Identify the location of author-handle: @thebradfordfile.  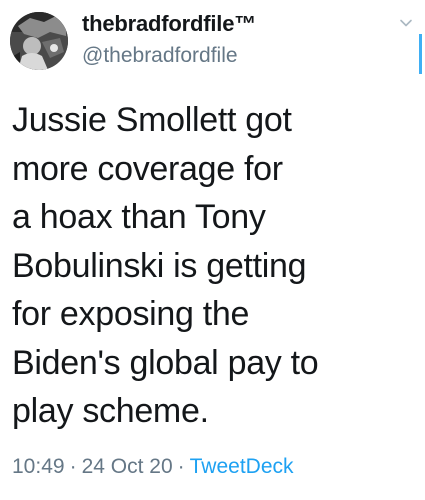
(160, 56).